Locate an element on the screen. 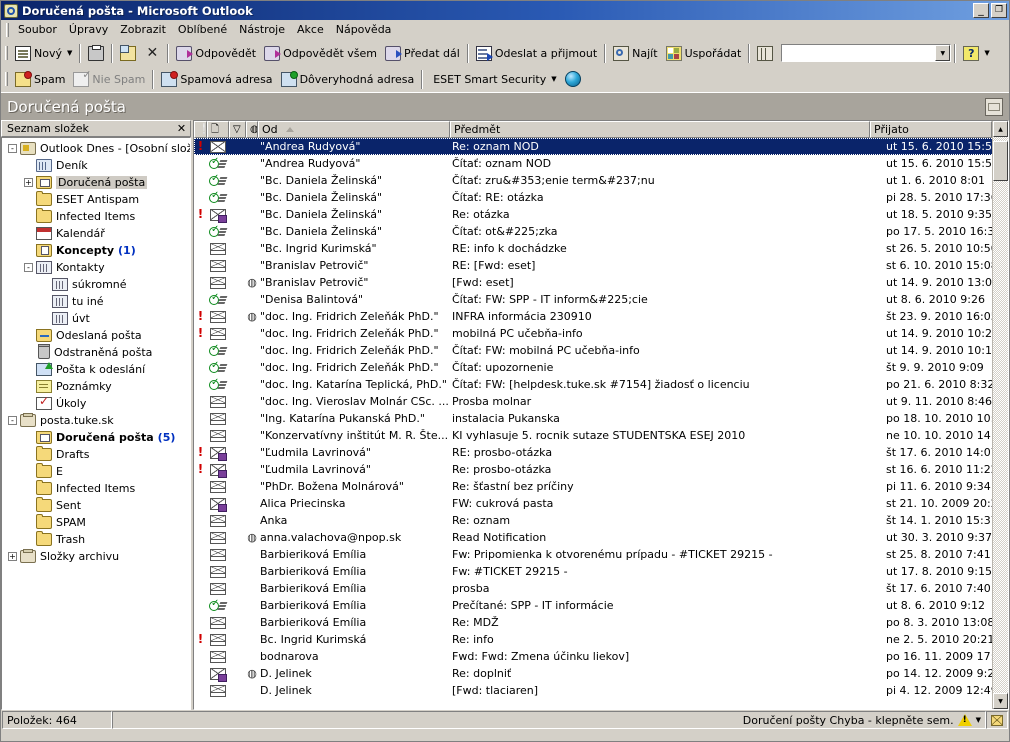  folder-item: Poznámky is located at coordinates (96, 386).